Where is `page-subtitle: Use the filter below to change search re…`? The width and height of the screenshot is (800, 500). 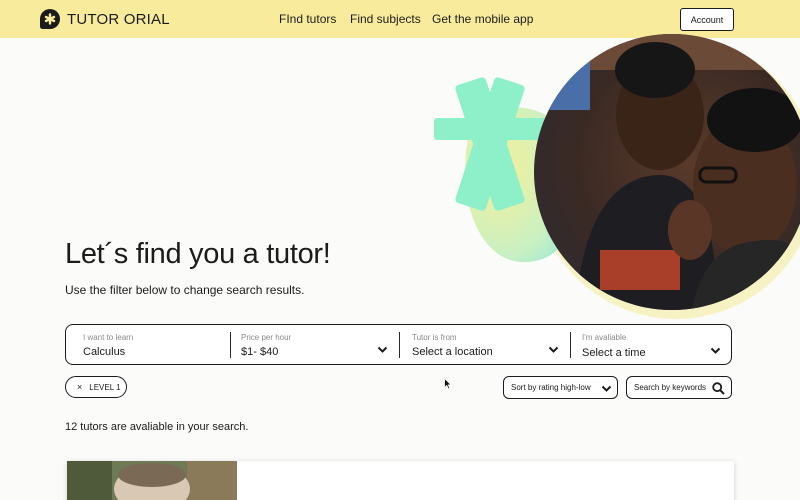 page-subtitle: Use the filter below to change search re… is located at coordinates (185, 290).